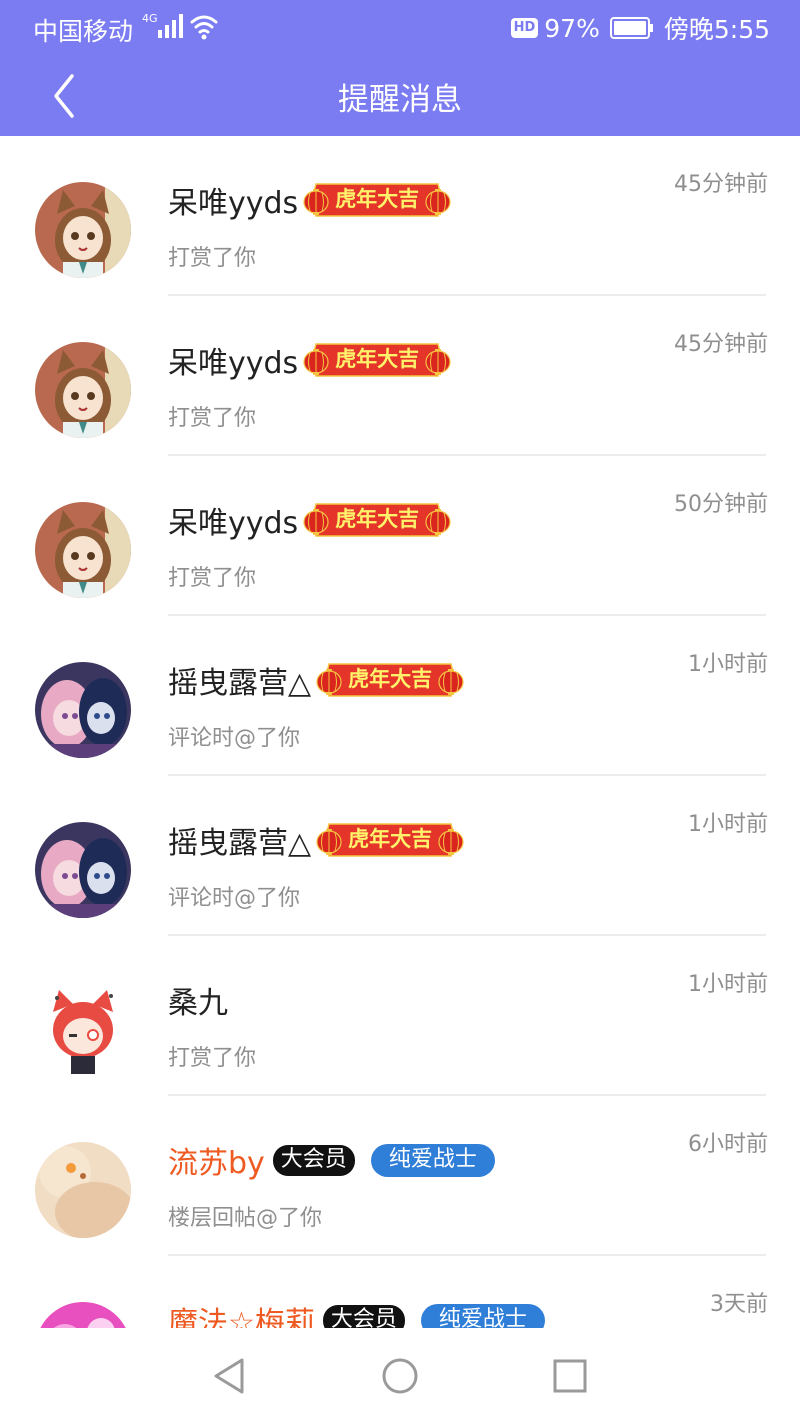 This screenshot has width=800, height=1422. I want to click on user-name: 桑九, so click(198, 1000).